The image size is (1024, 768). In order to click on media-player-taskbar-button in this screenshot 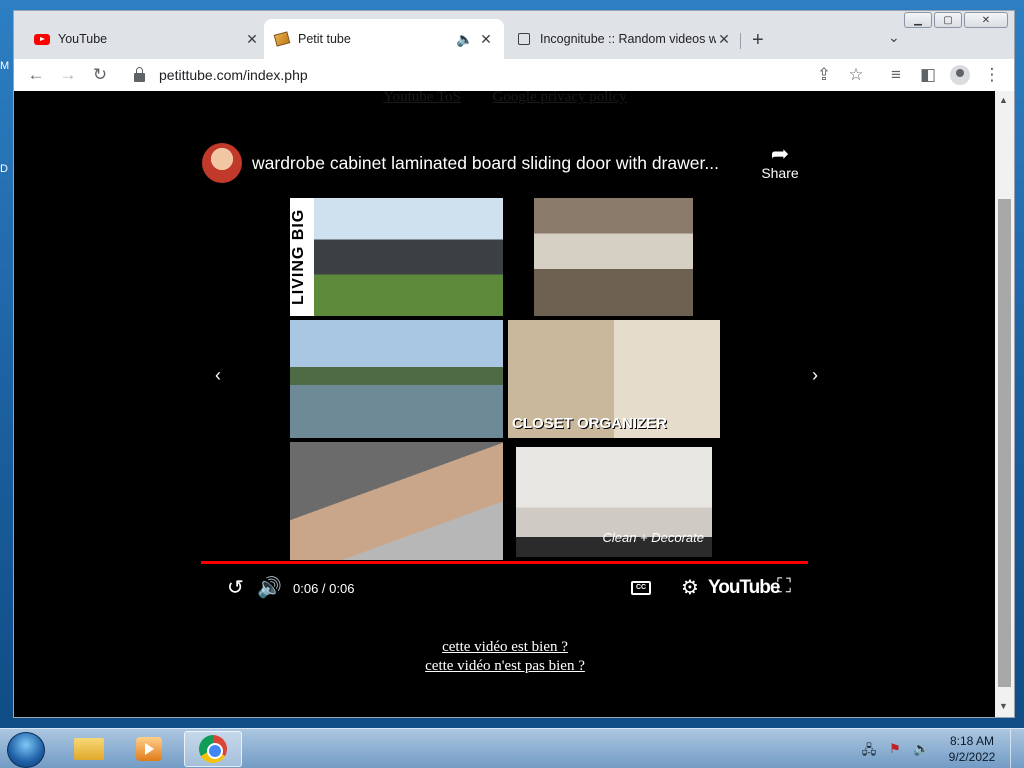, I will do `click(149, 749)`.